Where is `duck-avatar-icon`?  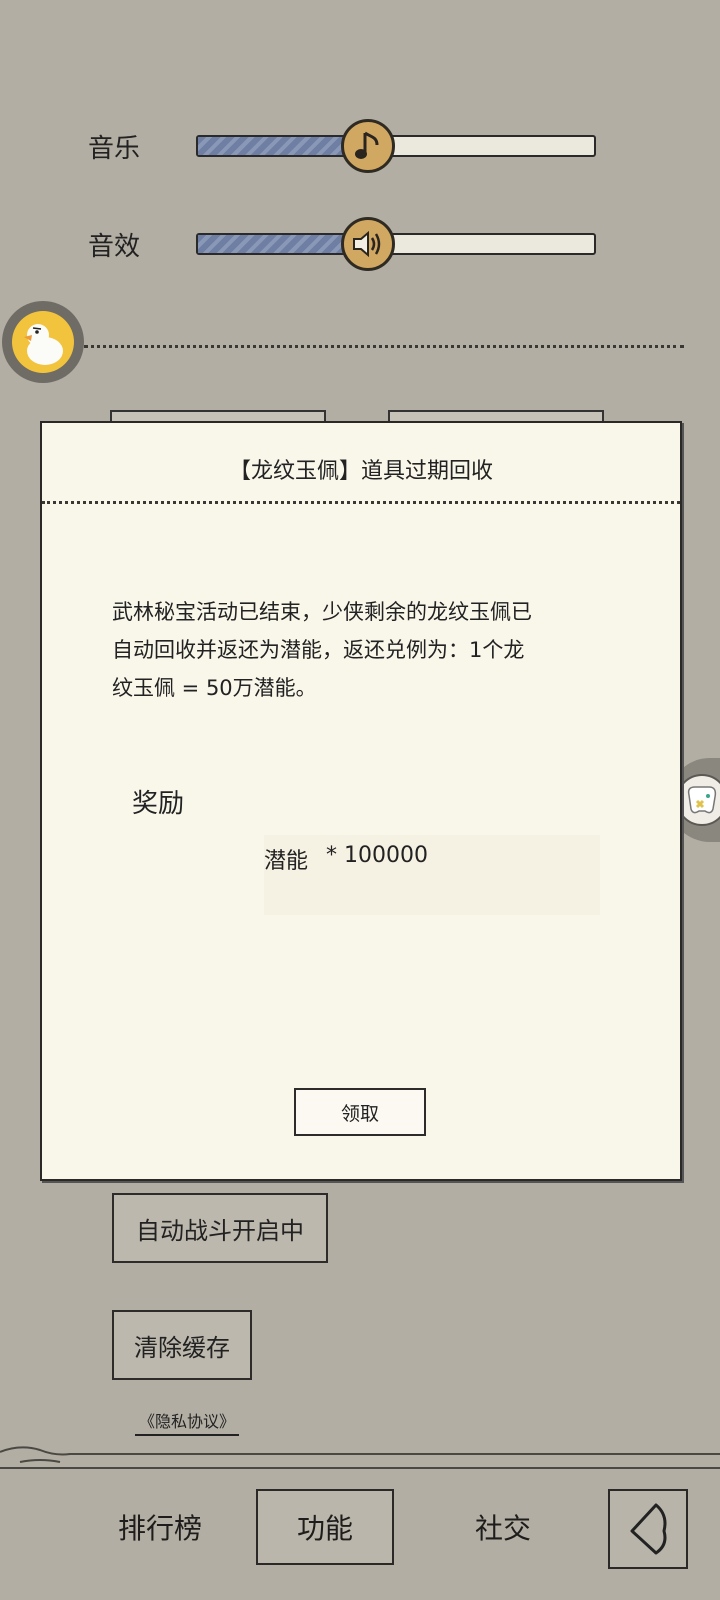 duck-avatar-icon is located at coordinates (43, 342).